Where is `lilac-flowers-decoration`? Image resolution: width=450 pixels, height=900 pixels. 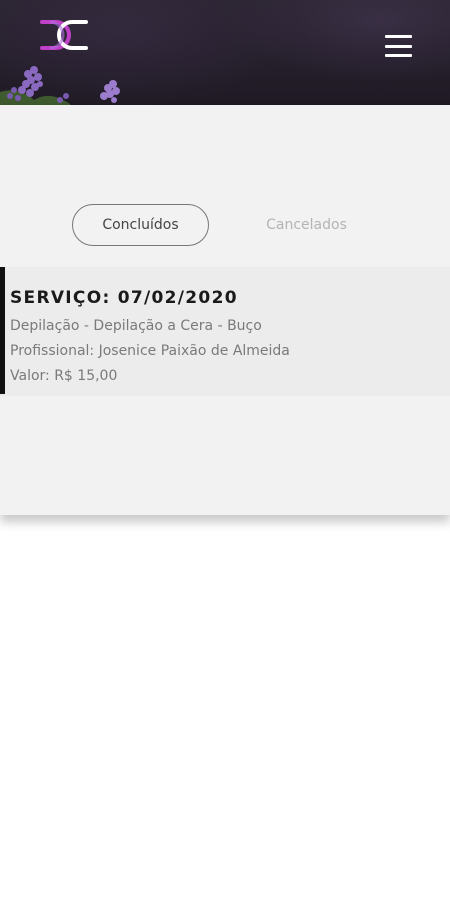 lilac-flowers-decoration is located at coordinates (60, 85).